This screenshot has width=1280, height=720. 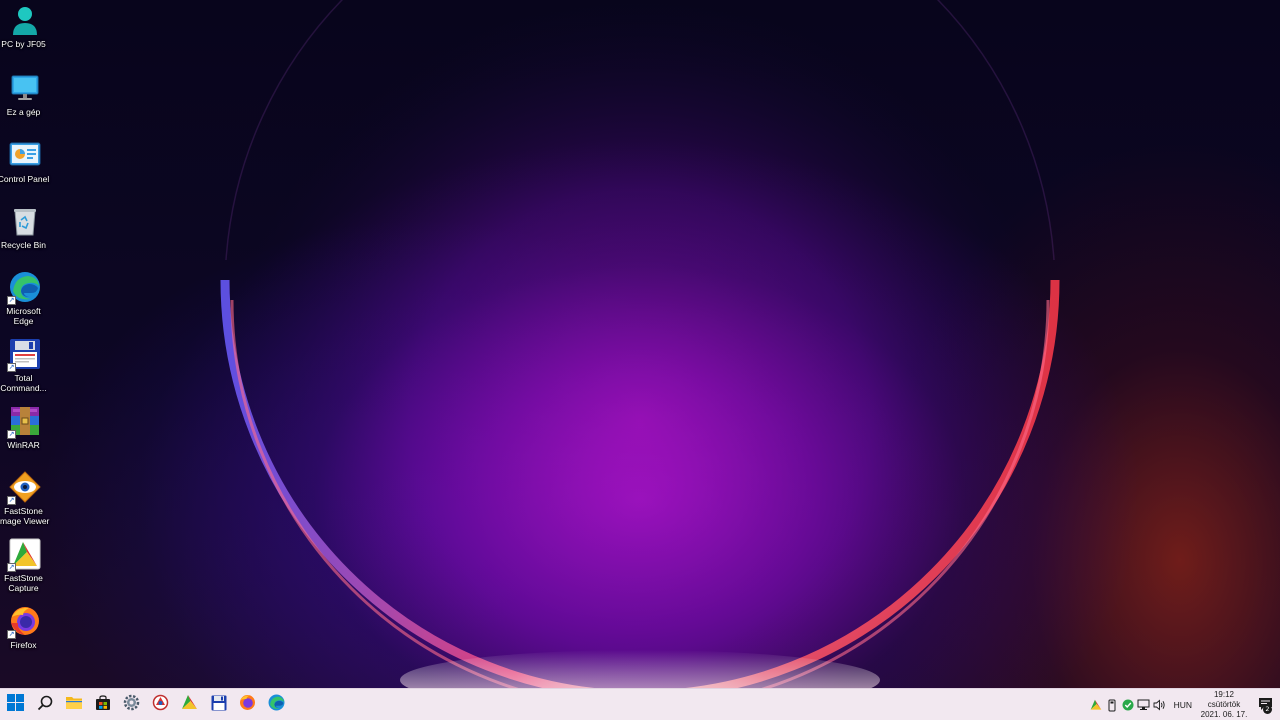 I want to click on total-commander-icon: ↗, so click(x=24, y=355).